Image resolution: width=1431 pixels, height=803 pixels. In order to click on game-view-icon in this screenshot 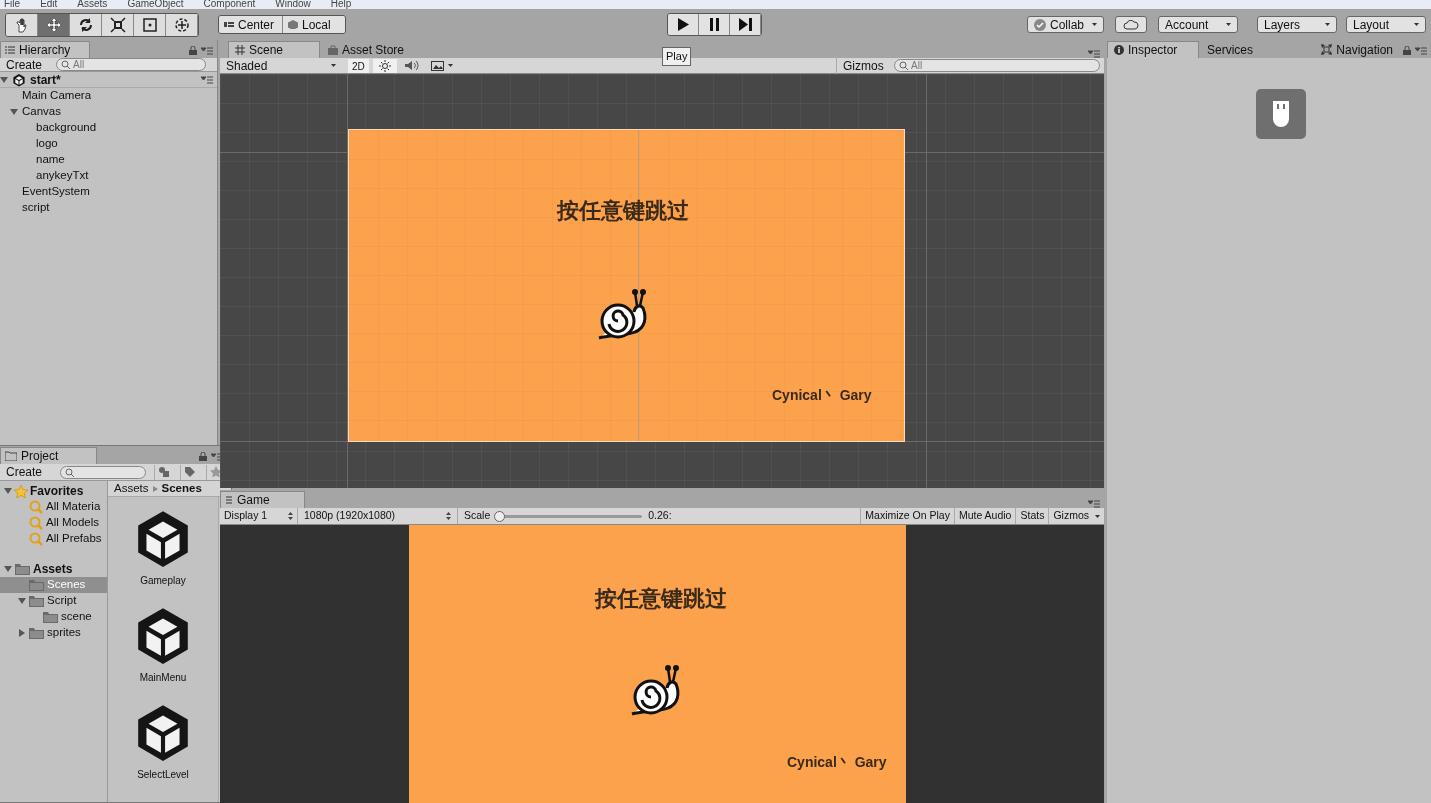, I will do `click(229, 500)`.